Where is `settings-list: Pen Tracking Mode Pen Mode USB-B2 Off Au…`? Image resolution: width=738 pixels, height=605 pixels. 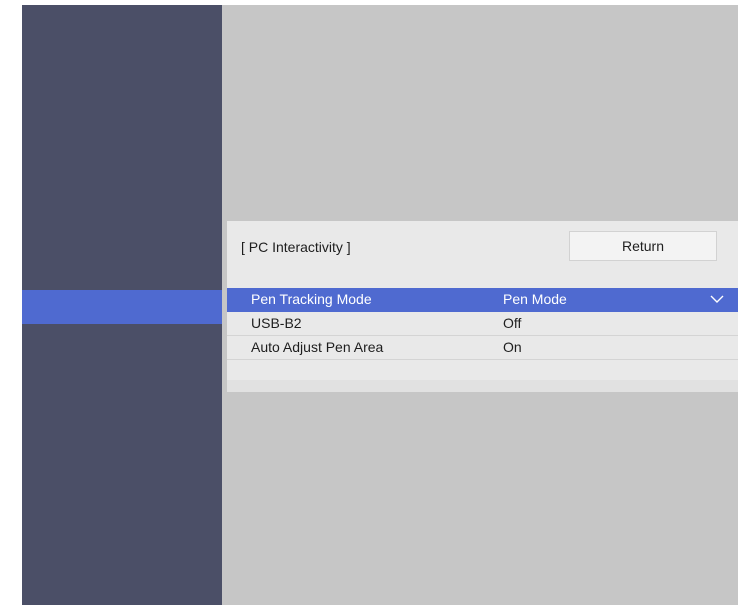 settings-list: Pen Tracking Mode Pen Mode USB-B2 Off Au… is located at coordinates (482, 324).